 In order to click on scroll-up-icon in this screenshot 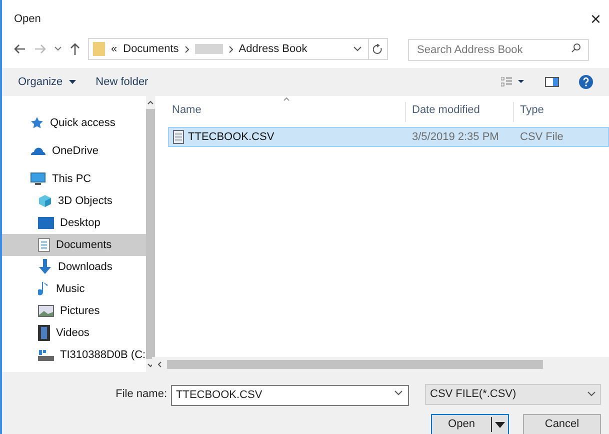, I will do `click(150, 102)`.